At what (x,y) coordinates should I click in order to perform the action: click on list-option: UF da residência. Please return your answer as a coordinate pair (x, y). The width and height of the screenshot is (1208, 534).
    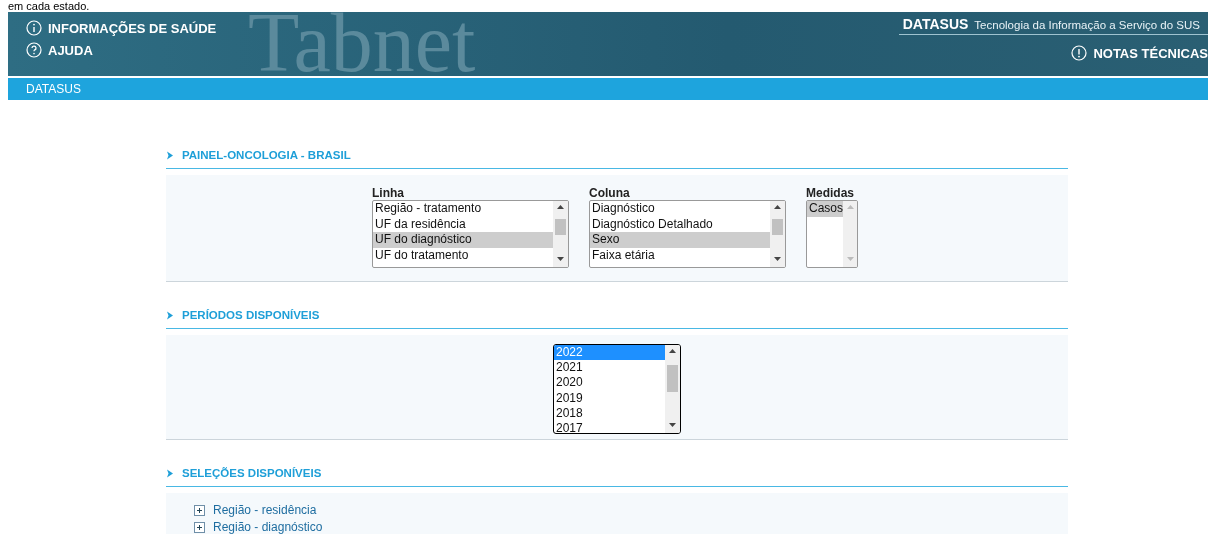
    Looking at the image, I should click on (463, 224).